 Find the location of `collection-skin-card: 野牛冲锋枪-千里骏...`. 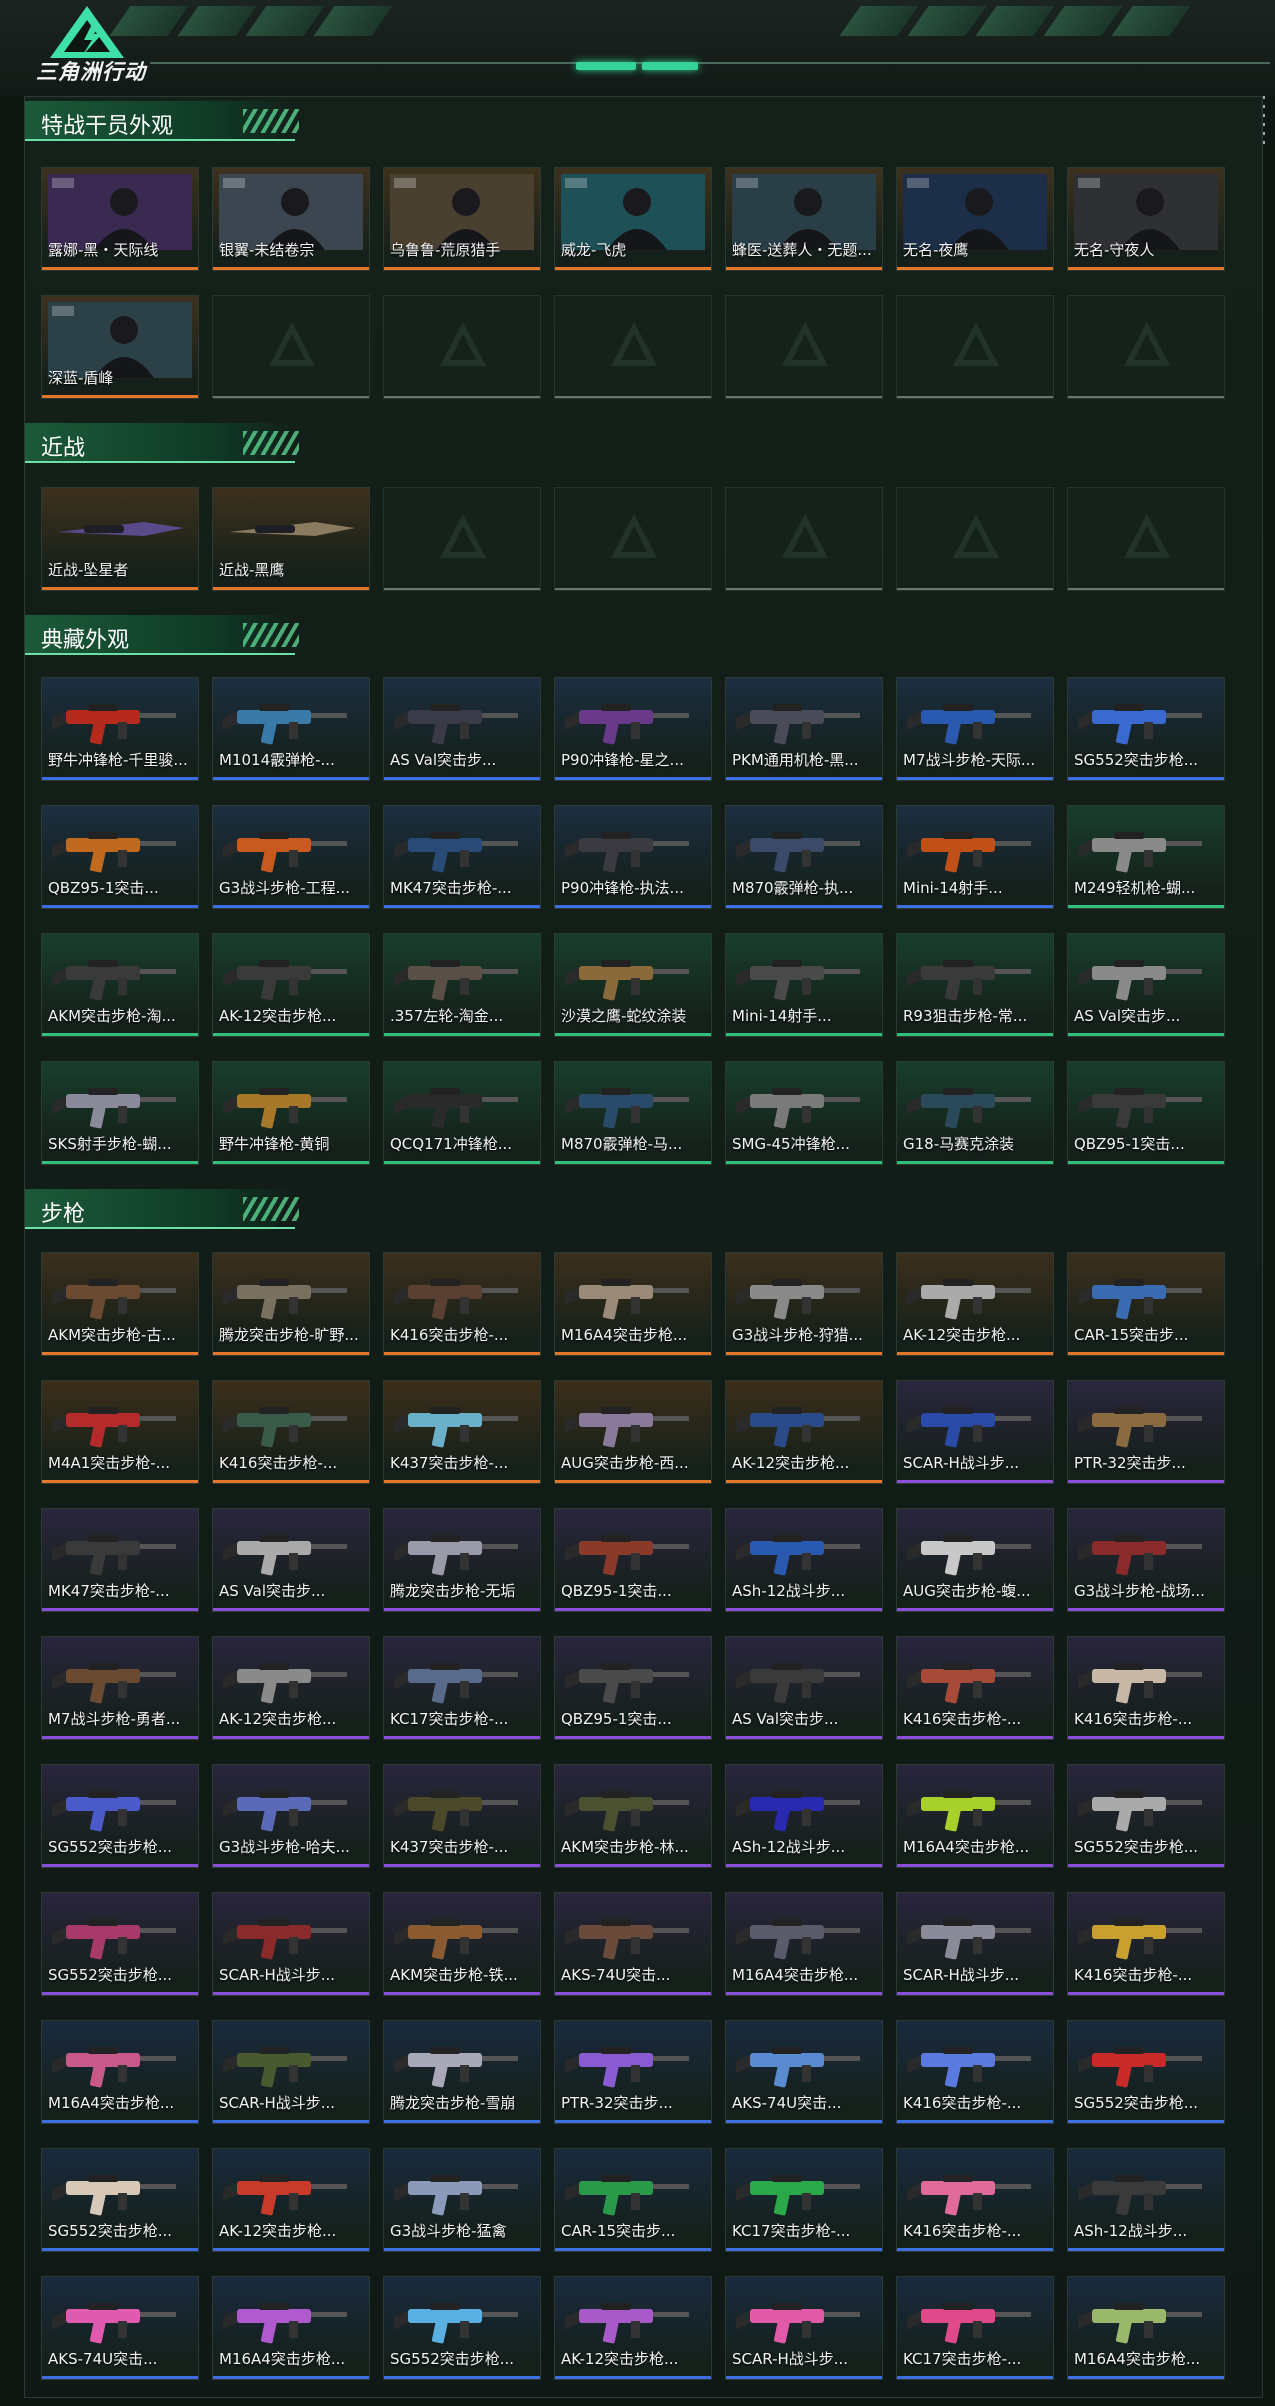

collection-skin-card: 野牛冲锋枪-千里骏... is located at coordinates (120, 729).